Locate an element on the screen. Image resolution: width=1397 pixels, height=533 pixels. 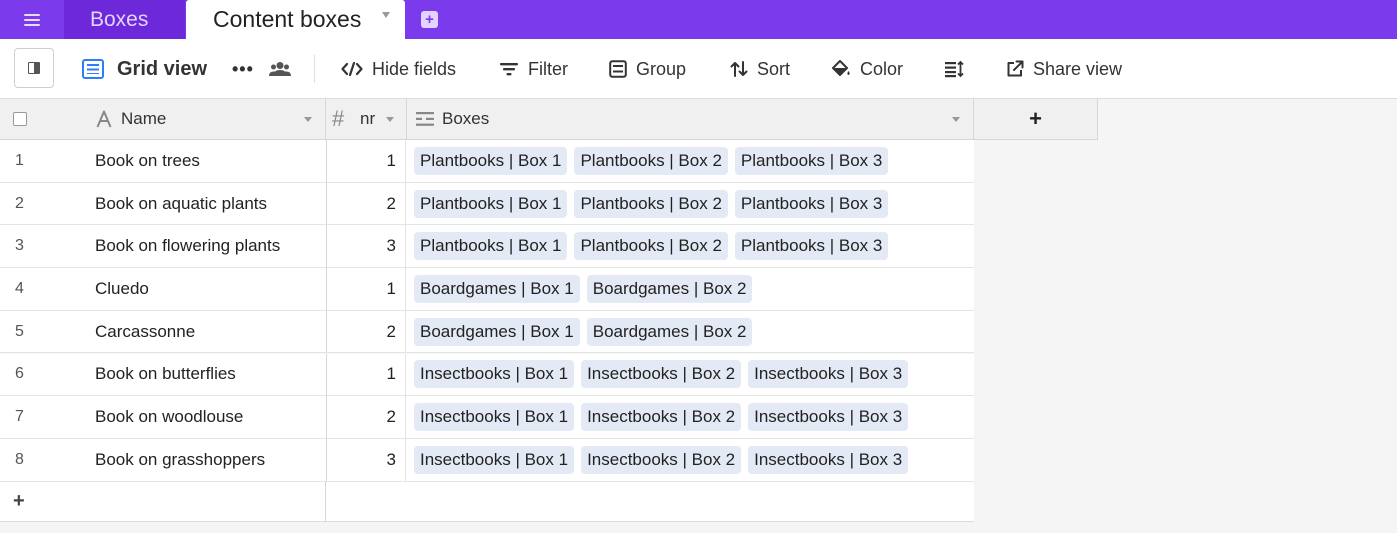
add-row-bar: + is located at coordinates (487, 502).